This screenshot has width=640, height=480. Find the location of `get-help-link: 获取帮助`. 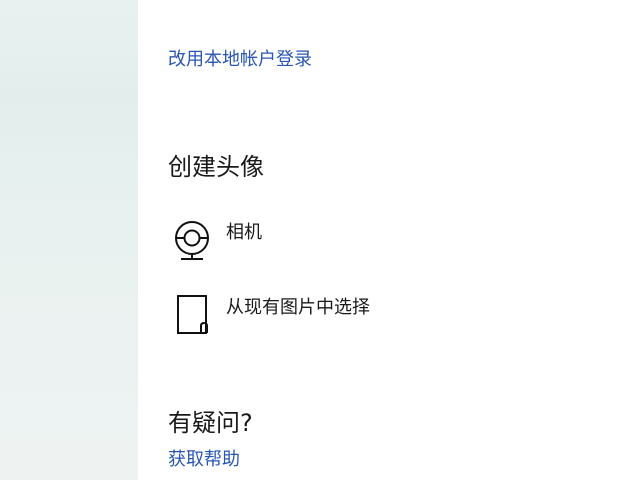

get-help-link: 获取帮助 is located at coordinates (204, 458).